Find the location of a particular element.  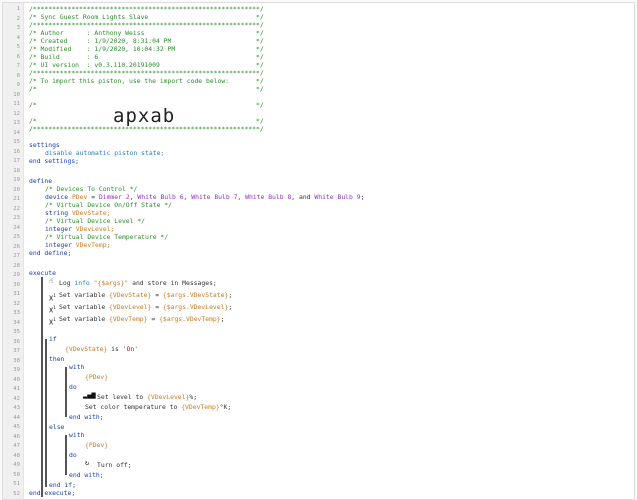

variable-x-sup: 1 is located at coordinates (54, 295).